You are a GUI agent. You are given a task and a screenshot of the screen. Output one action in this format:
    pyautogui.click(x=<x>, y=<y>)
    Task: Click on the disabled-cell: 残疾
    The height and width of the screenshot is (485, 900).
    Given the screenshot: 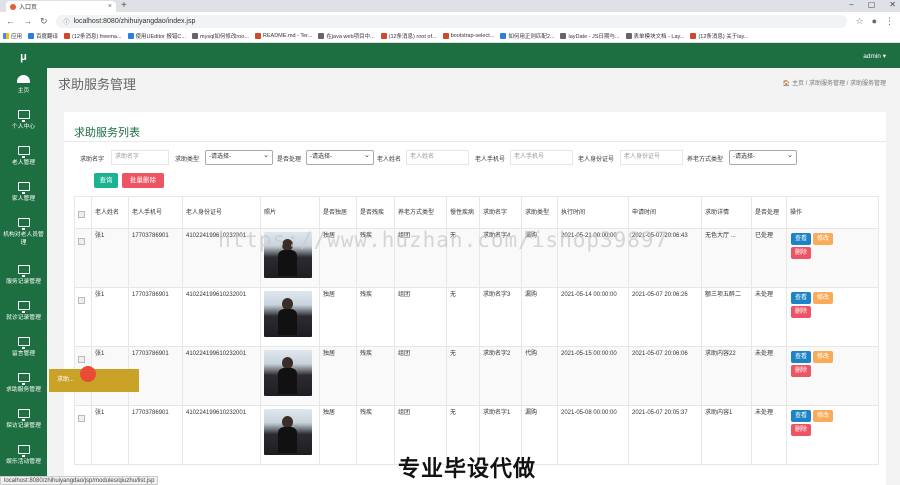 What is the action you would take?
    pyautogui.click(x=375, y=376)
    